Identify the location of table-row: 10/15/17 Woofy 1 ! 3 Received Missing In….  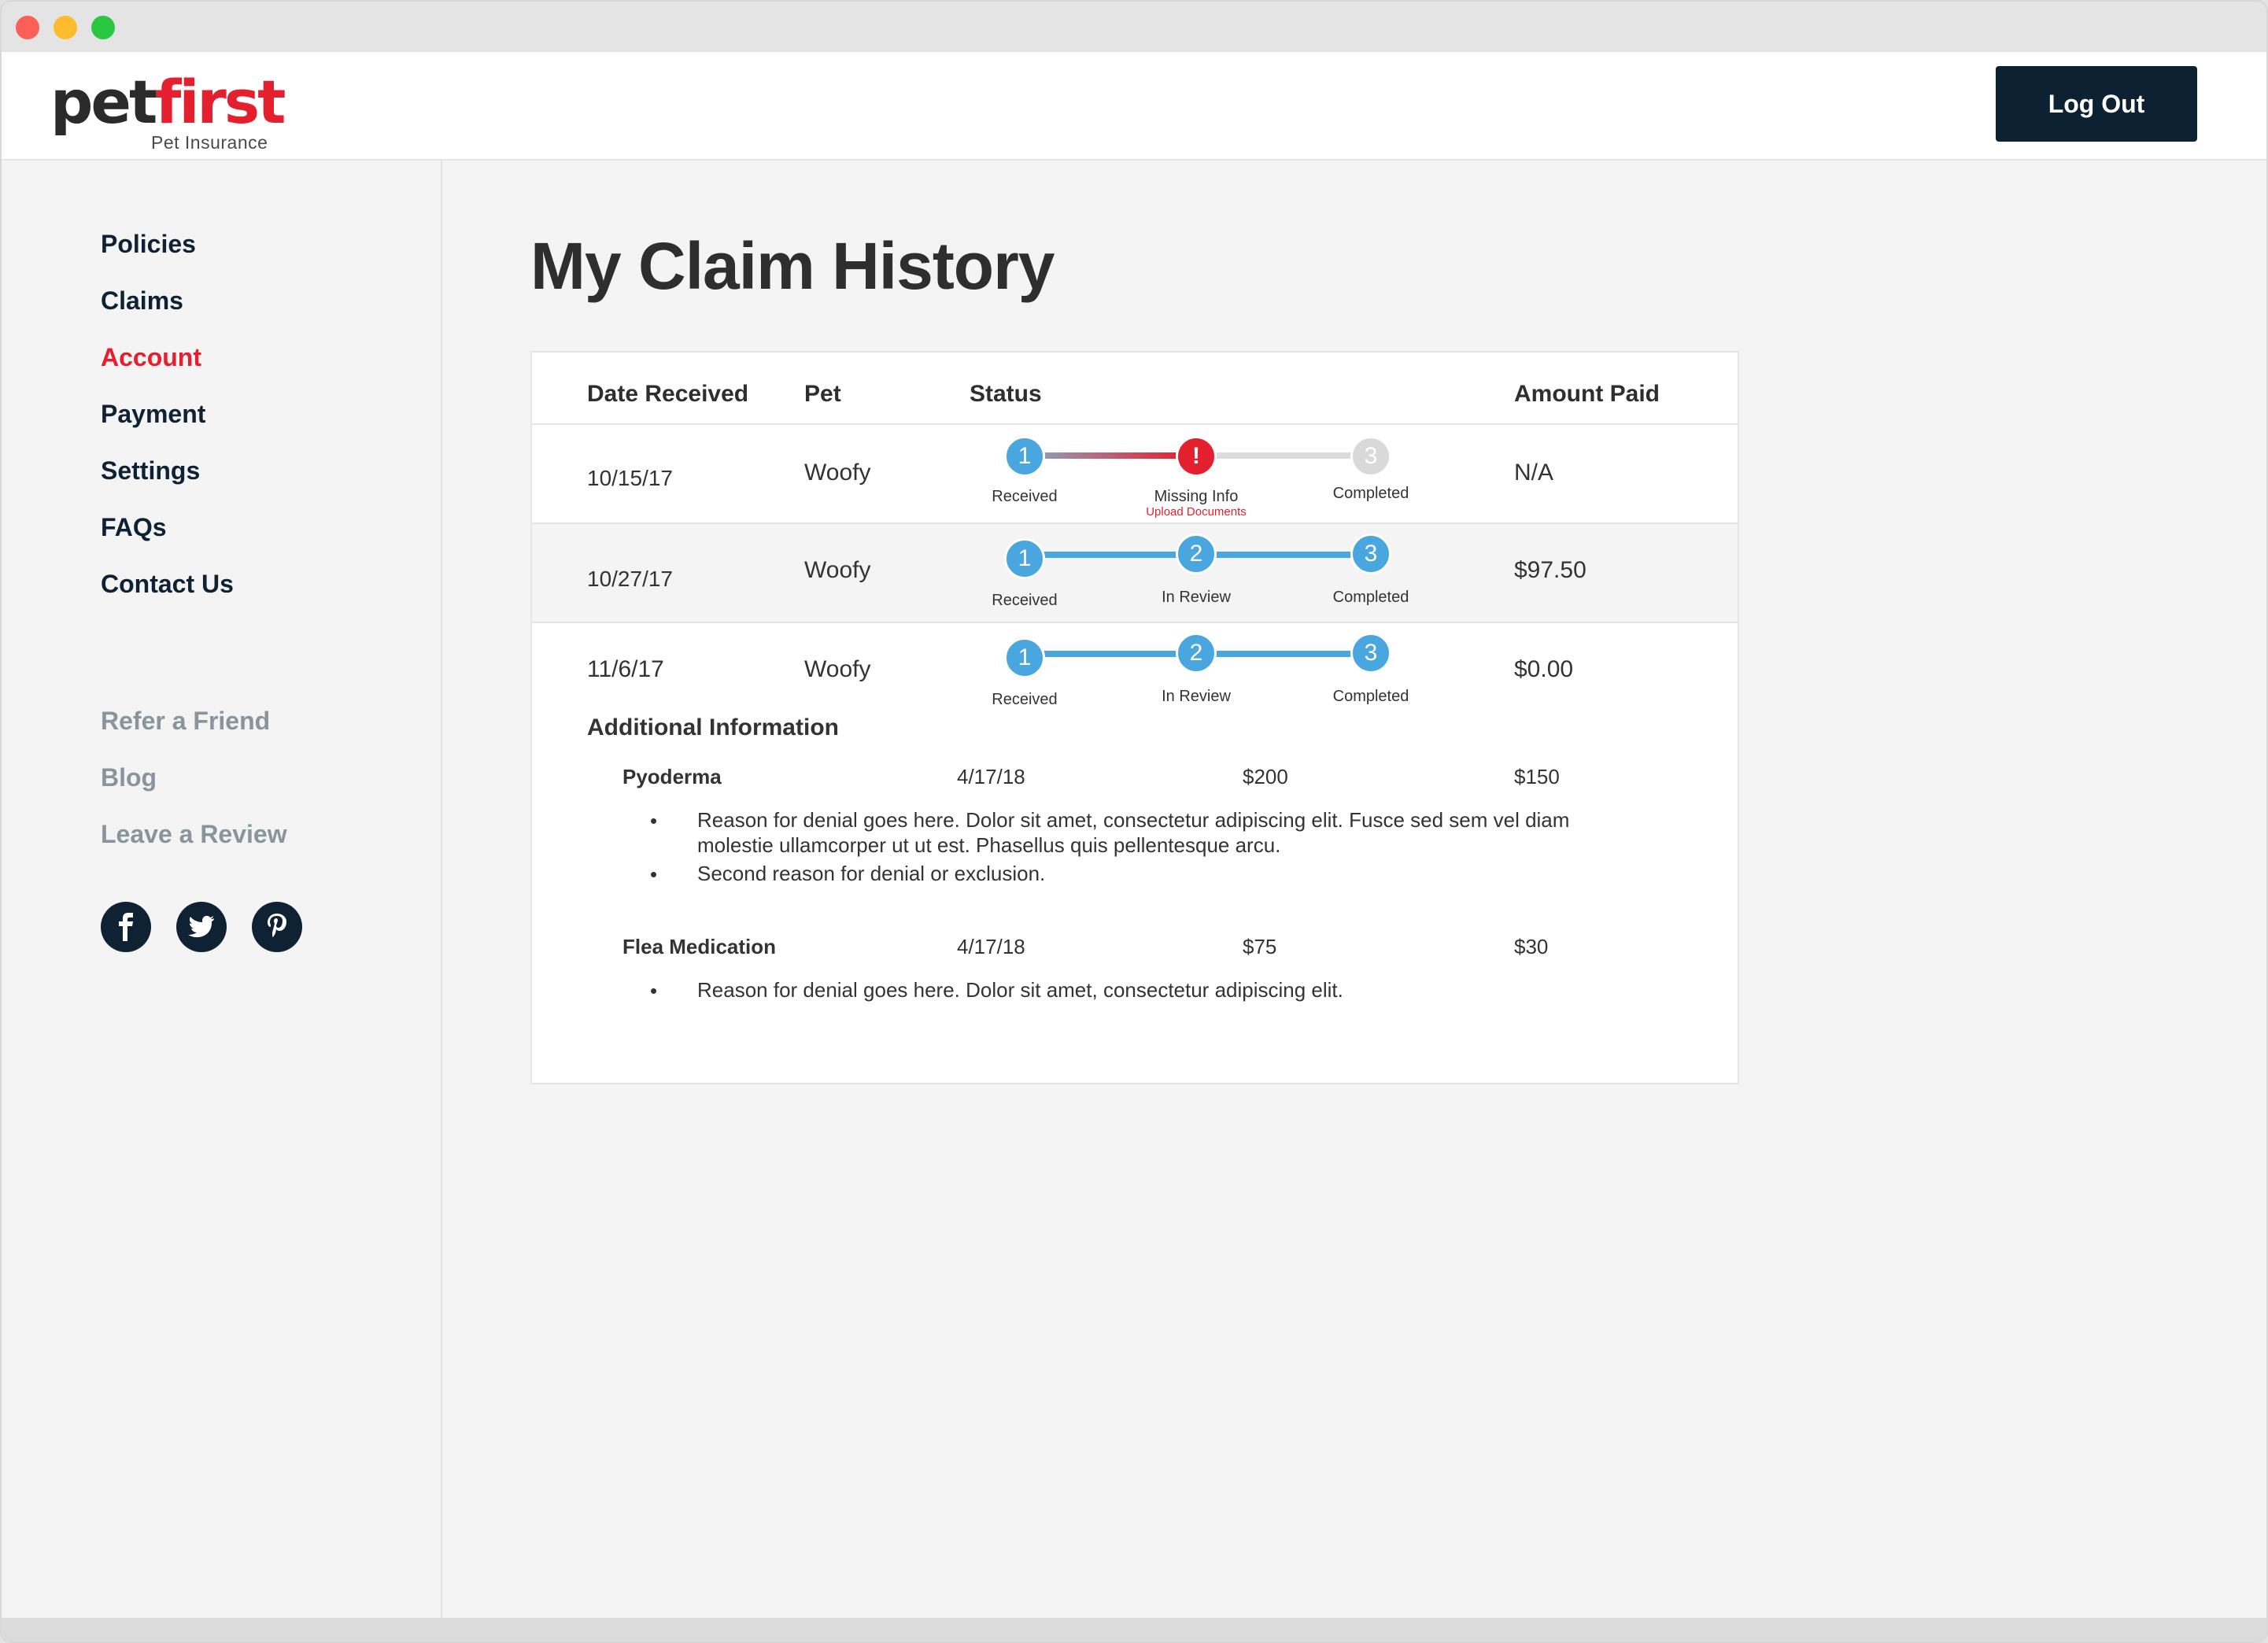
(1135, 473).